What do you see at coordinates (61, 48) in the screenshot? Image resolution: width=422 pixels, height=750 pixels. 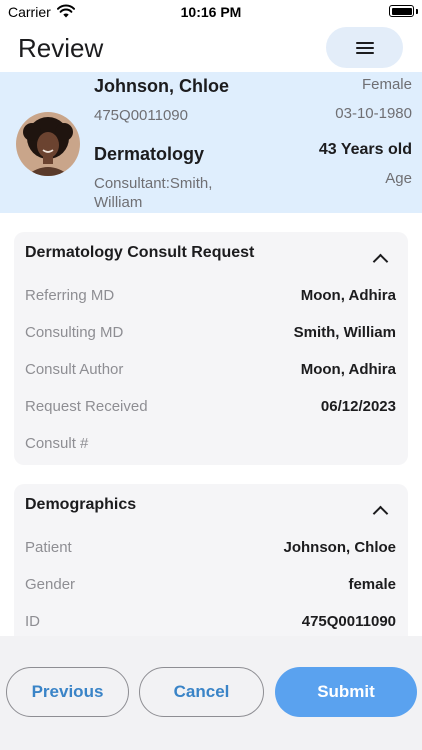 I see `page-title: Review` at bounding box center [61, 48].